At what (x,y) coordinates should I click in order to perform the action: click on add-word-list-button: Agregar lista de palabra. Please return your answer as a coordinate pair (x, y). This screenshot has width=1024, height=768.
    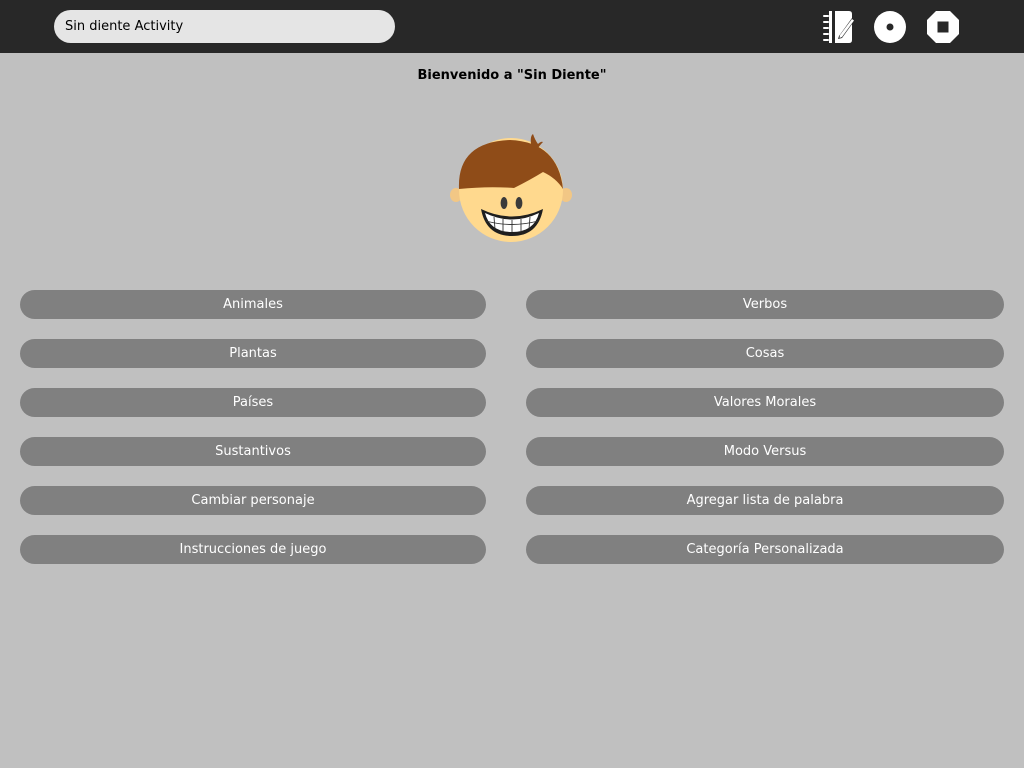
    Looking at the image, I should click on (765, 500).